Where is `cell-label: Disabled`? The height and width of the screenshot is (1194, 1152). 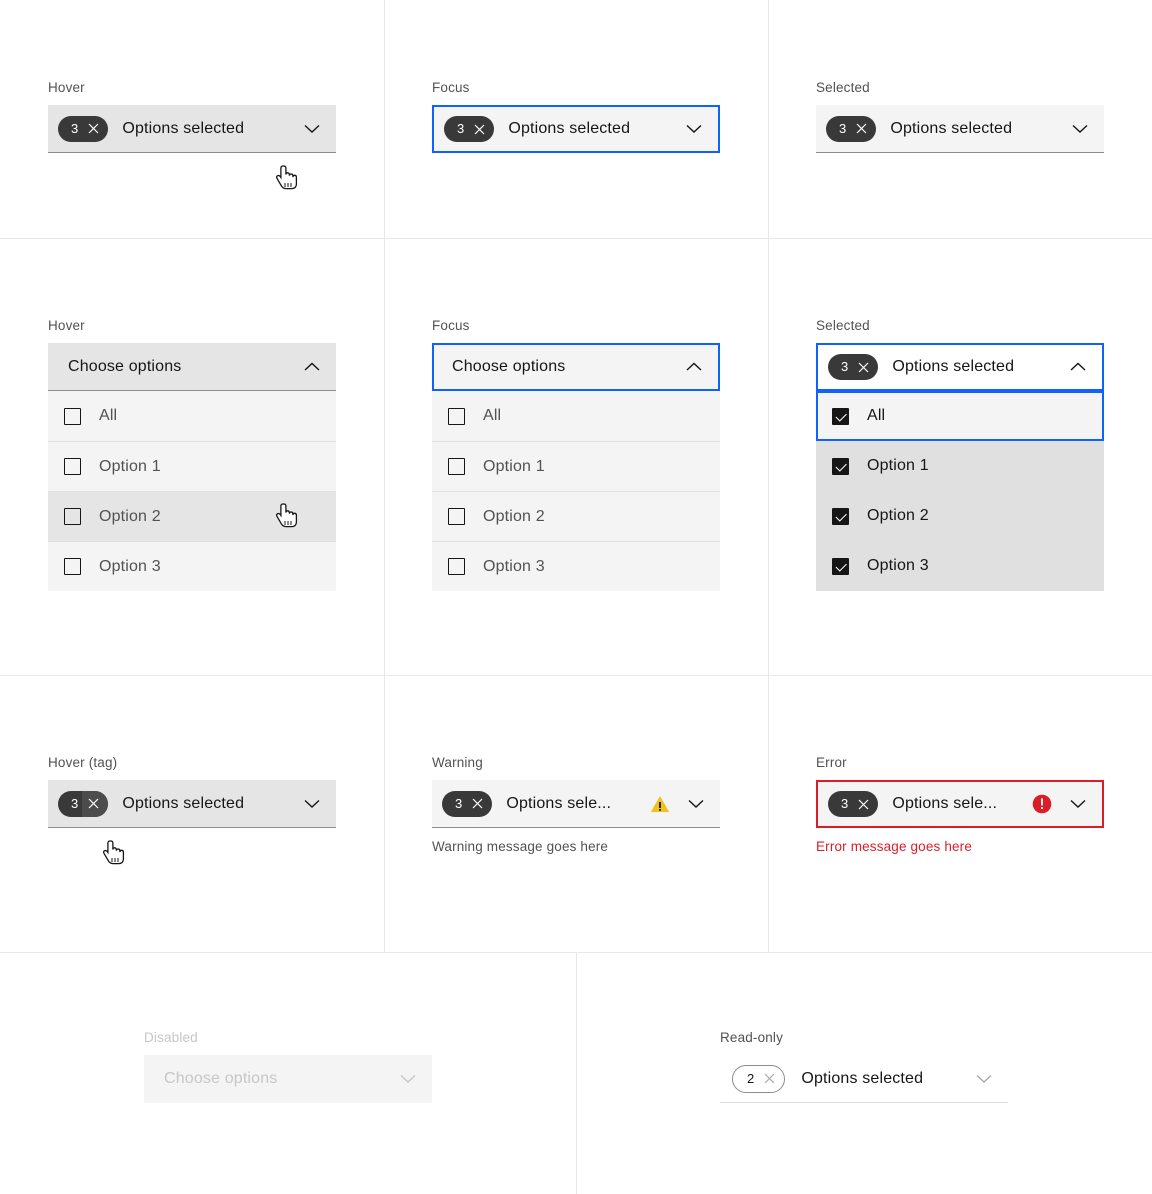
cell-label: Disabled is located at coordinates (171, 1037).